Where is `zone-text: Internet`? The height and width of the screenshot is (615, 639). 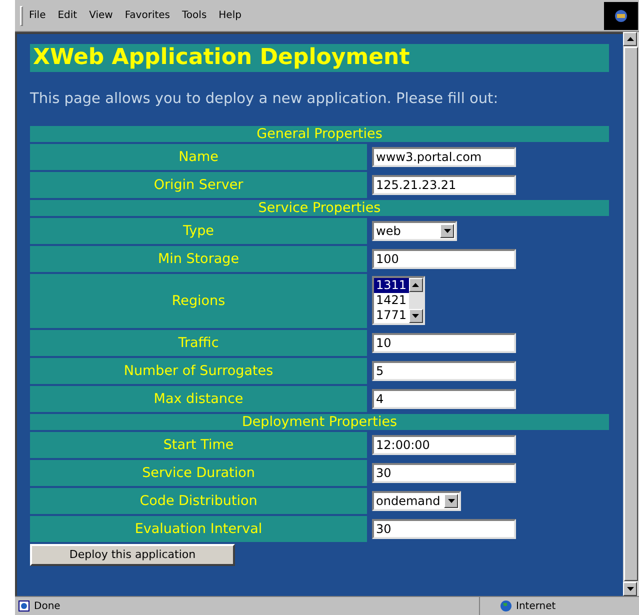 zone-text: Internet is located at coordinates (536, 607).